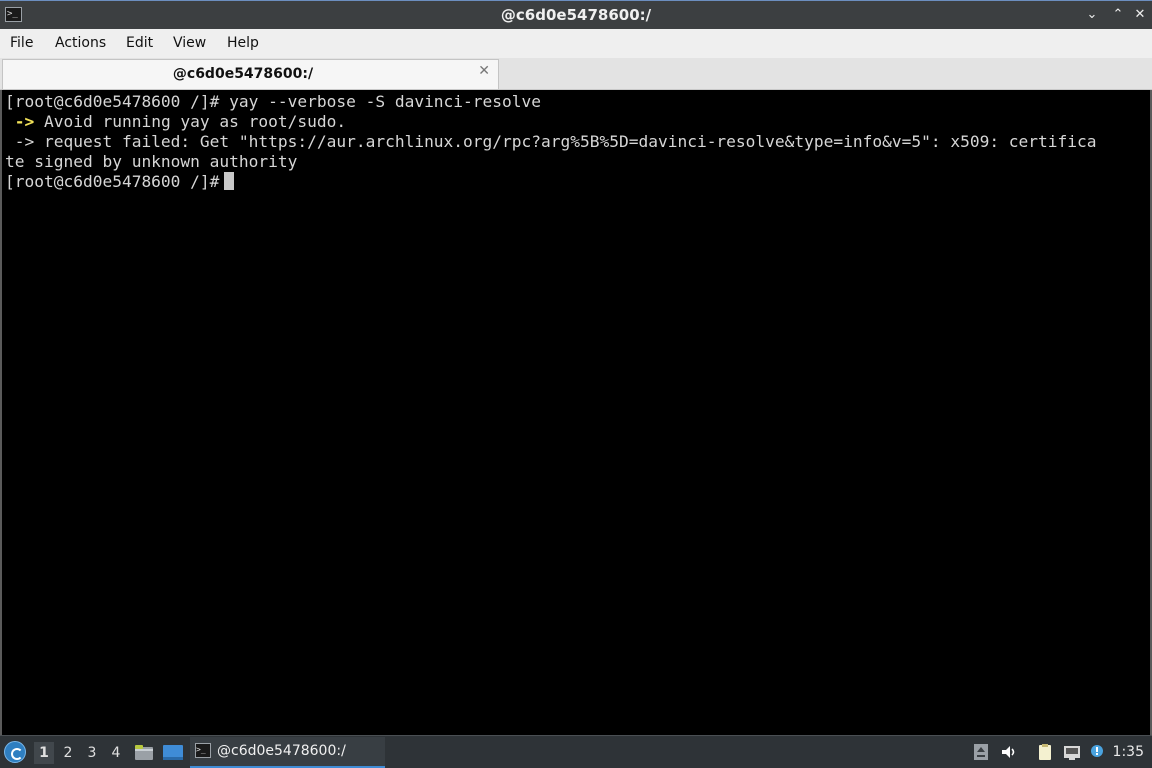  Describe the element at coordinates (189, 43) in the screenshot. I see `menu-view: View` at that location.